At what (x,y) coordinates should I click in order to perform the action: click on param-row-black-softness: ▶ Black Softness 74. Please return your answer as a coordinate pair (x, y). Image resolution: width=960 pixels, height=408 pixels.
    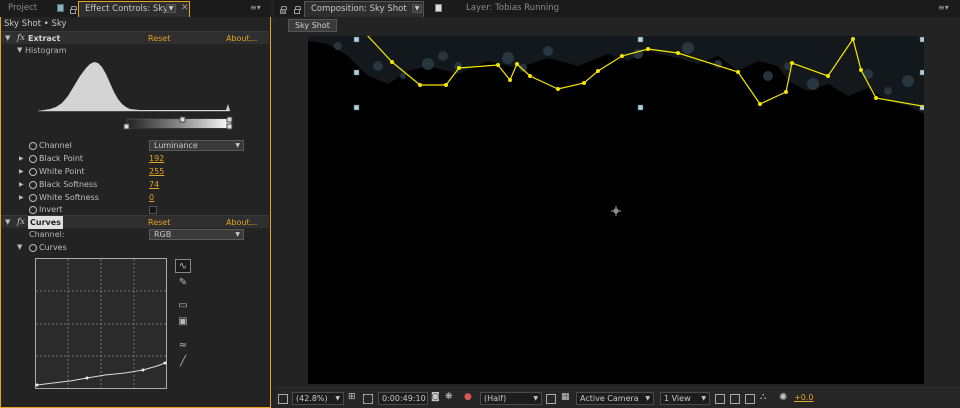
    Looking at the image, I should click on (135, 184).